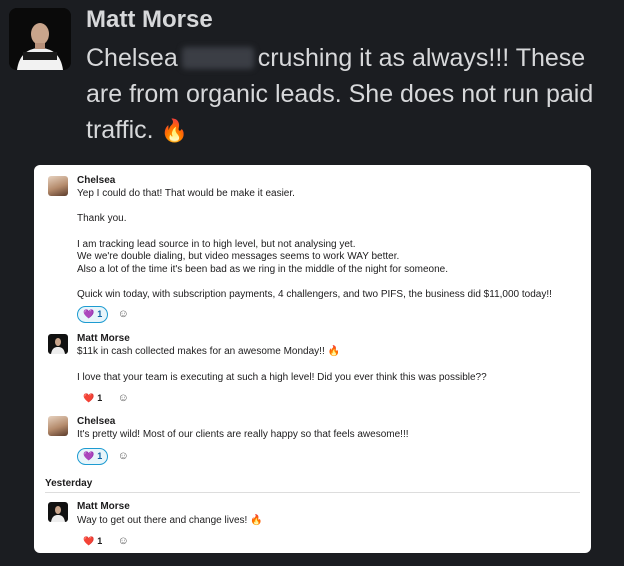 The height and width of the screenshot is (566, 624). I want to click on date-divider: Yesterday, so click(69, 483).